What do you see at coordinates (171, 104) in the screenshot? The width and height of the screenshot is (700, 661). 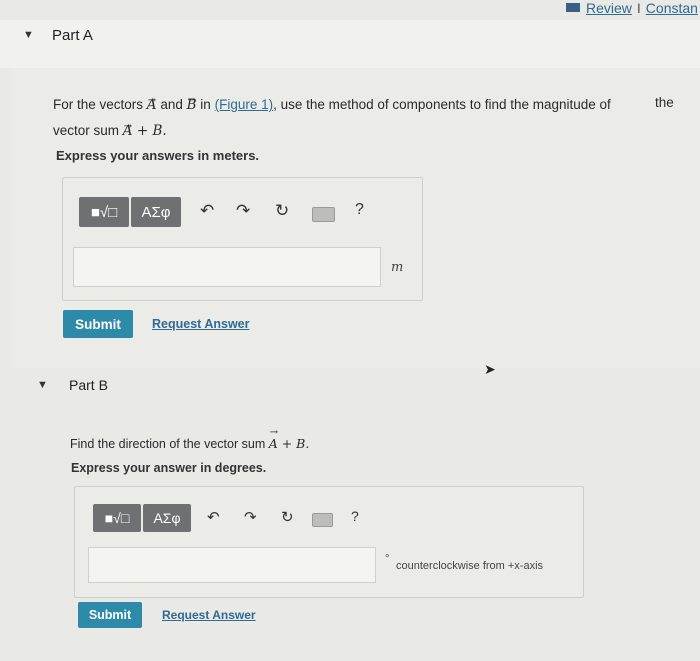 I see `question-text: and` at bounding box center [171, 104].